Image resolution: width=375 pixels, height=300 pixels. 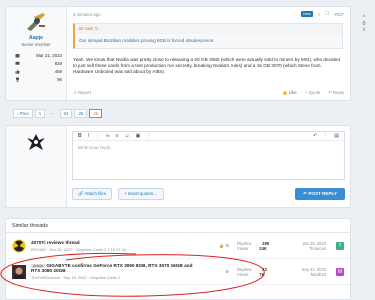 What do you see at coordinates (82, 93) in the screenshot?
I see `report-link: ⚠ Report` at bounding box center [82, 93].